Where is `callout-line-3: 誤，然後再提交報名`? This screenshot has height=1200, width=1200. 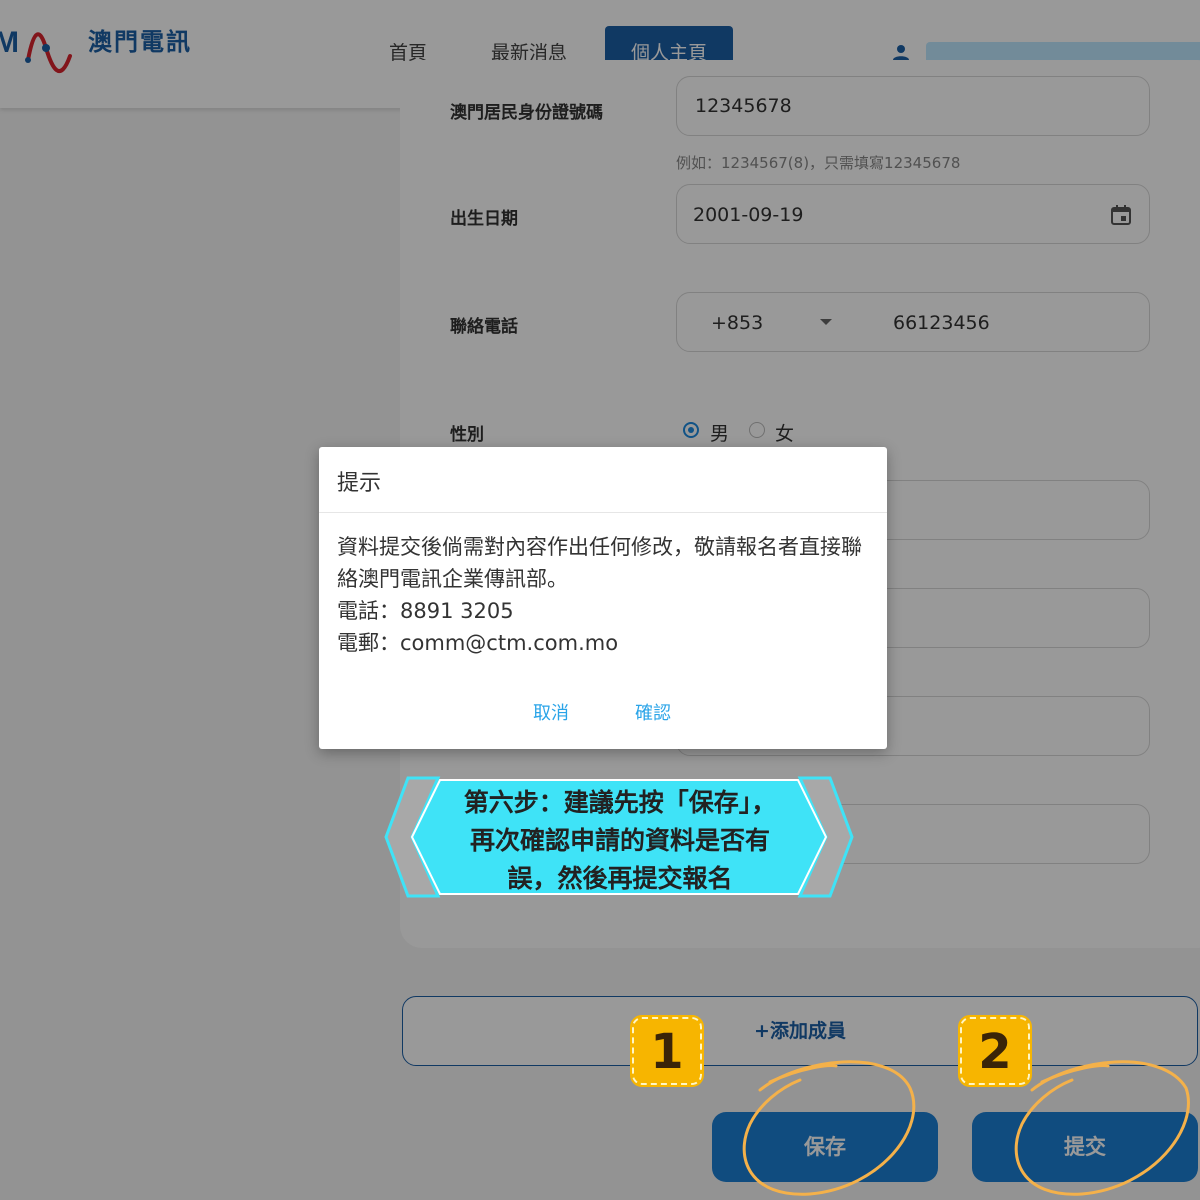
callout-line-3: 誤，然後再提交報名 is located at coordinates (620, 878).